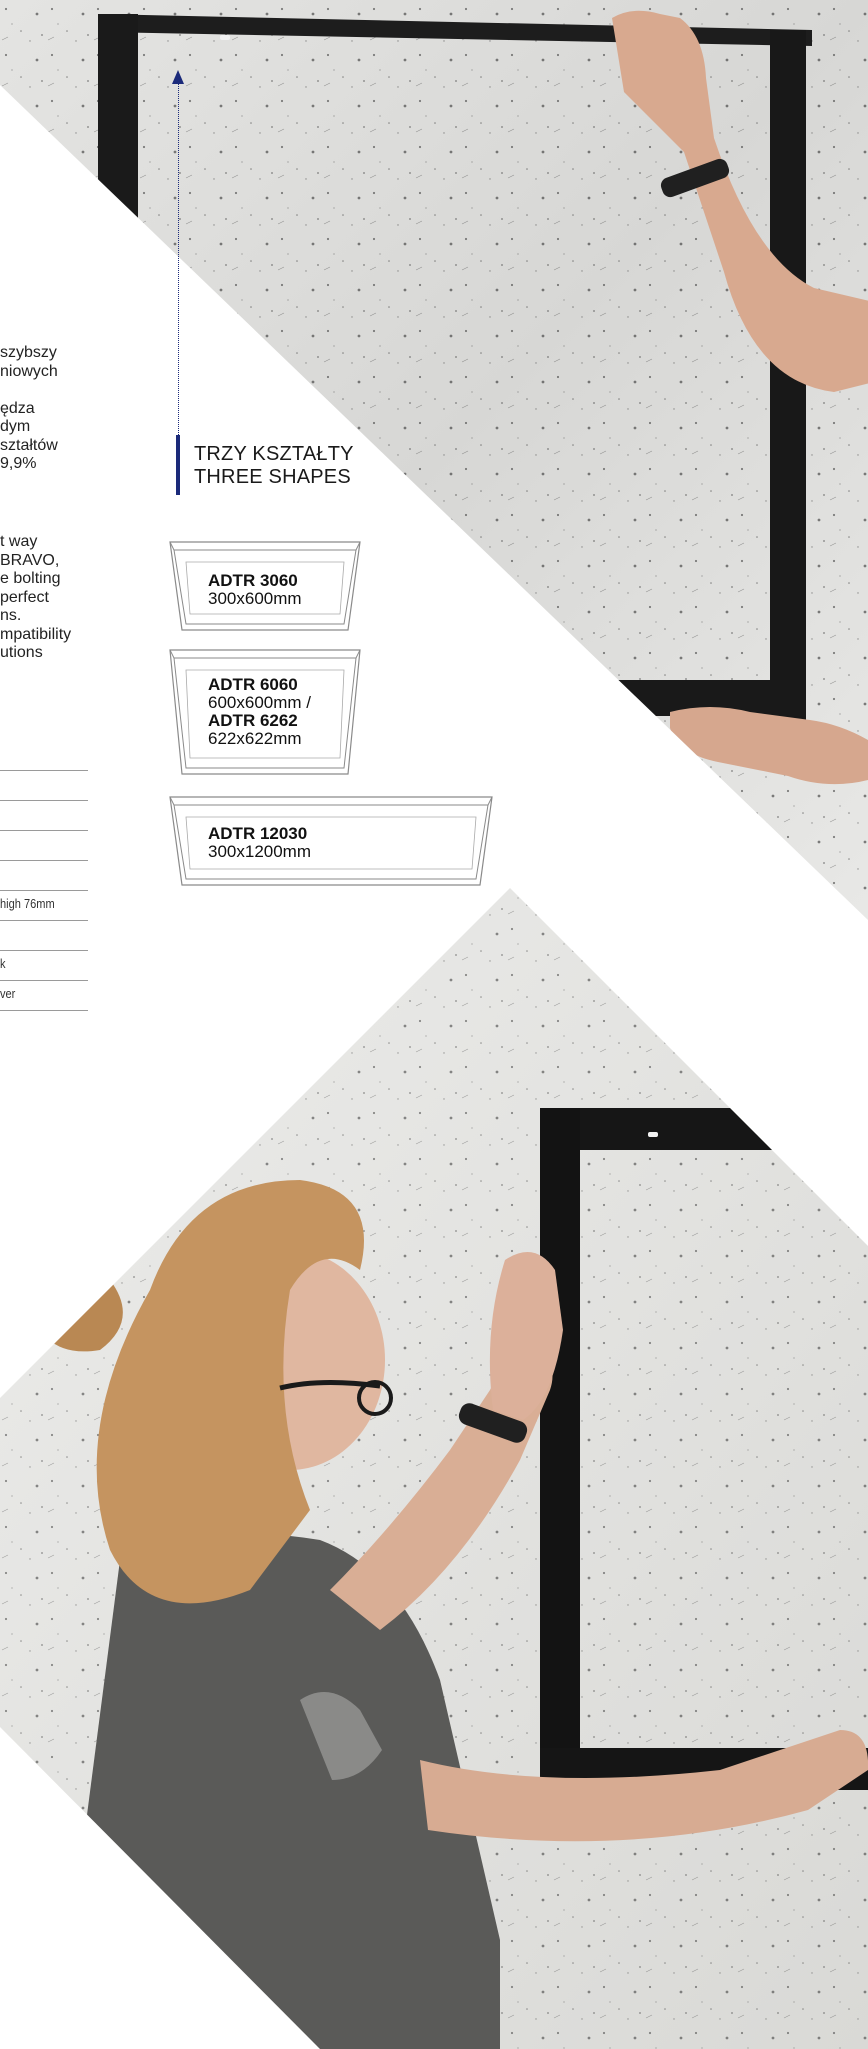 This screenshot has width=868, height=2049. Describe the element at coordinates (253, 684) in the screenshot. I see `shape-code: ADTR 6060` at that location.